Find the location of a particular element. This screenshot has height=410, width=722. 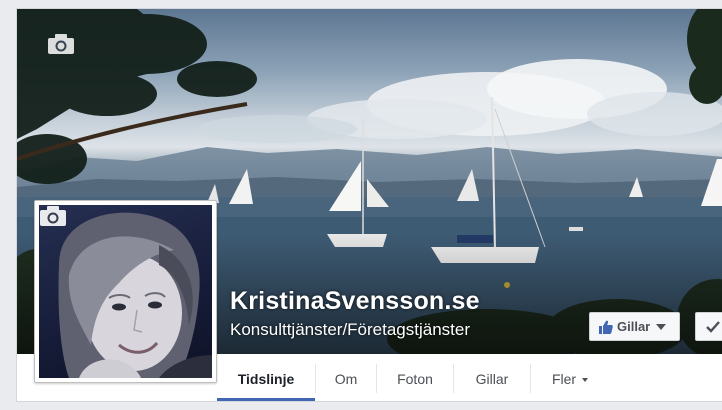

like-button: Gillar is located at coordinates (634, 326).